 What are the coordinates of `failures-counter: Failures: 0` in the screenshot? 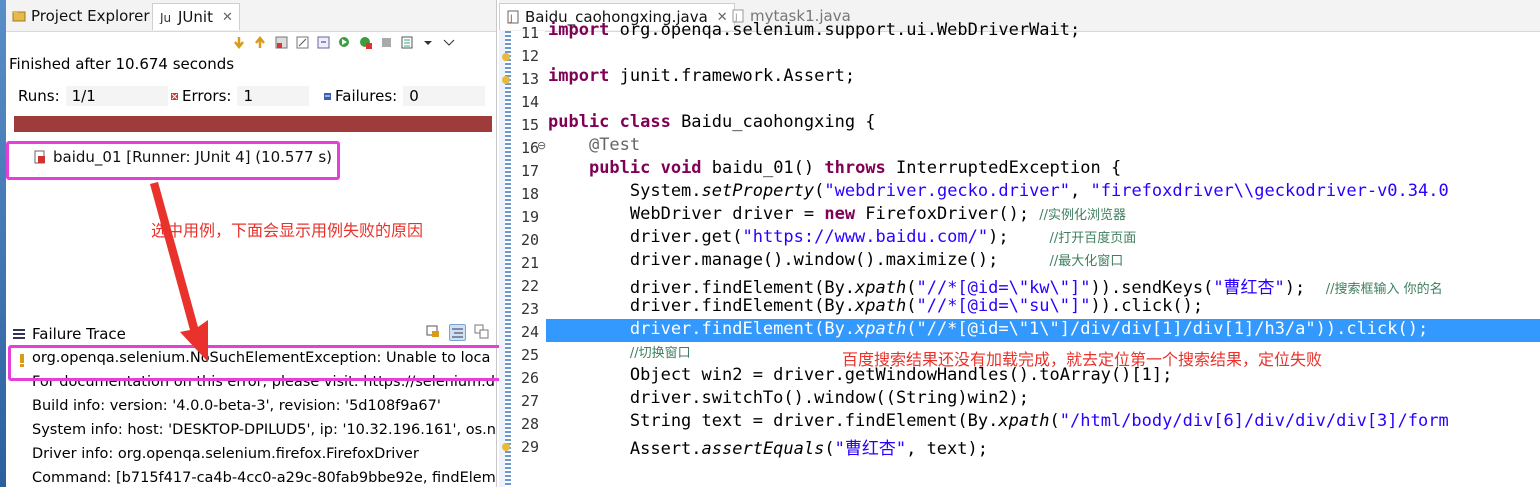 It's located at (403, 96).